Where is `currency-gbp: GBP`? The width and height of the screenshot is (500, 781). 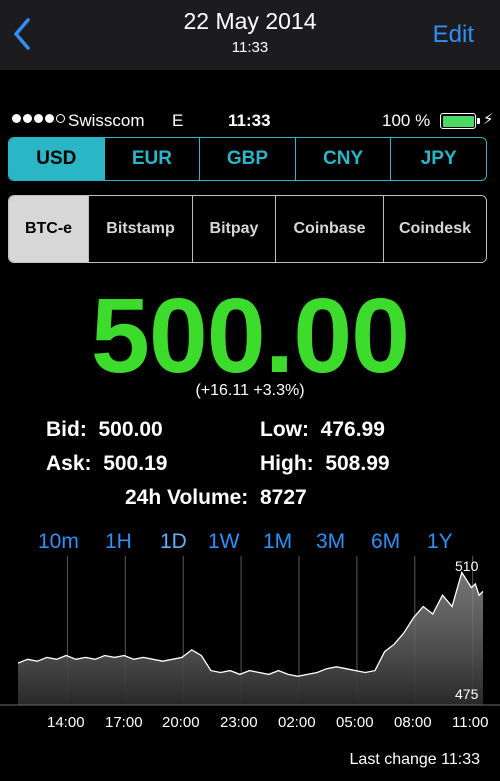
currency-gbp: GBP is located at coordinates (247, 159).